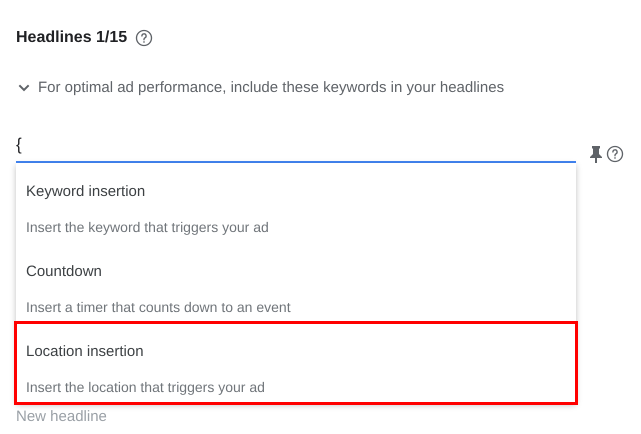 The height and width of the screenshot is (434, 641). What do you see at coordinates (596, 153) in the screenshot?
I see `pin-icon` at bounding box center [596, 153].